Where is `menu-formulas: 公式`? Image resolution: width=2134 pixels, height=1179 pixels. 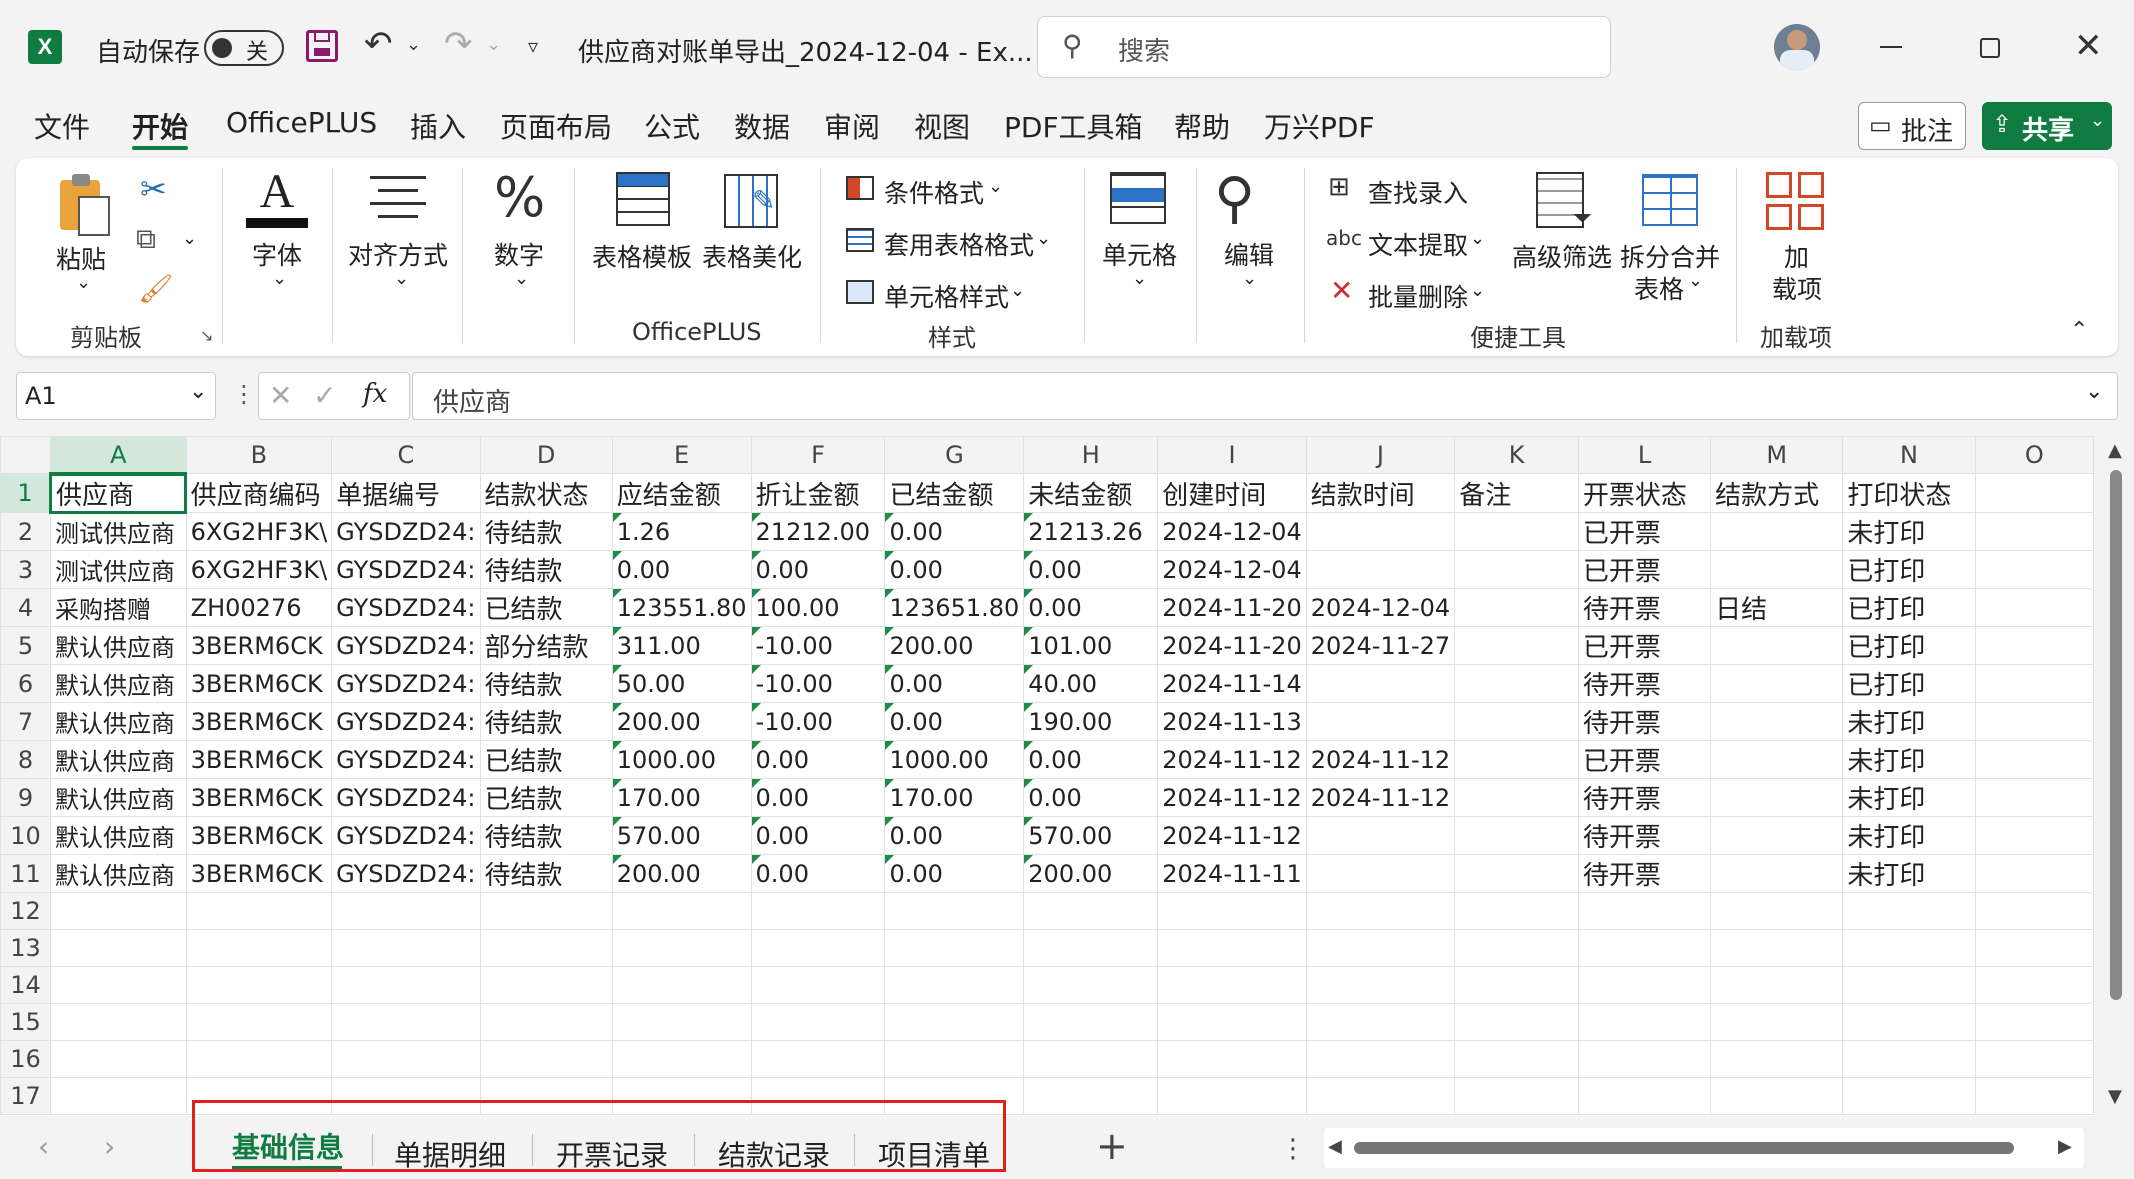 menu-formulas: 公式 is located at coordinates (672, 126).